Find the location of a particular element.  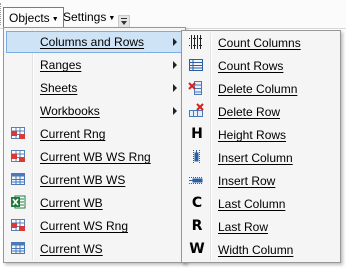

menu-item-label: Current WB WS is located at coordinates (83, 180).